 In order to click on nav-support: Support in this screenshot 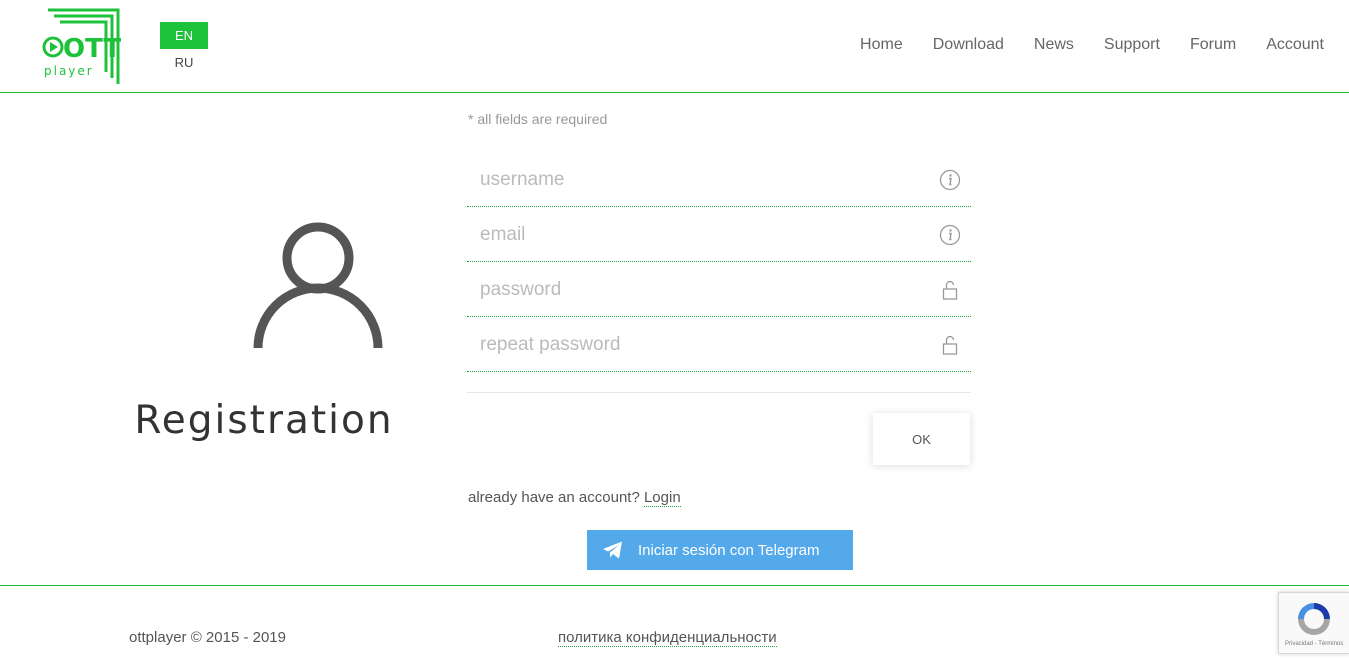, I will do `click(1132, 45)`.